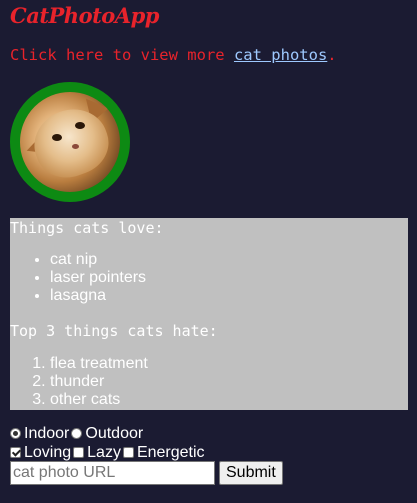 This screenshot has width=417, height=503. Describe the element at coordinates (112, 473) in the screenshot. I see `cat-photo-url-input` at that location.